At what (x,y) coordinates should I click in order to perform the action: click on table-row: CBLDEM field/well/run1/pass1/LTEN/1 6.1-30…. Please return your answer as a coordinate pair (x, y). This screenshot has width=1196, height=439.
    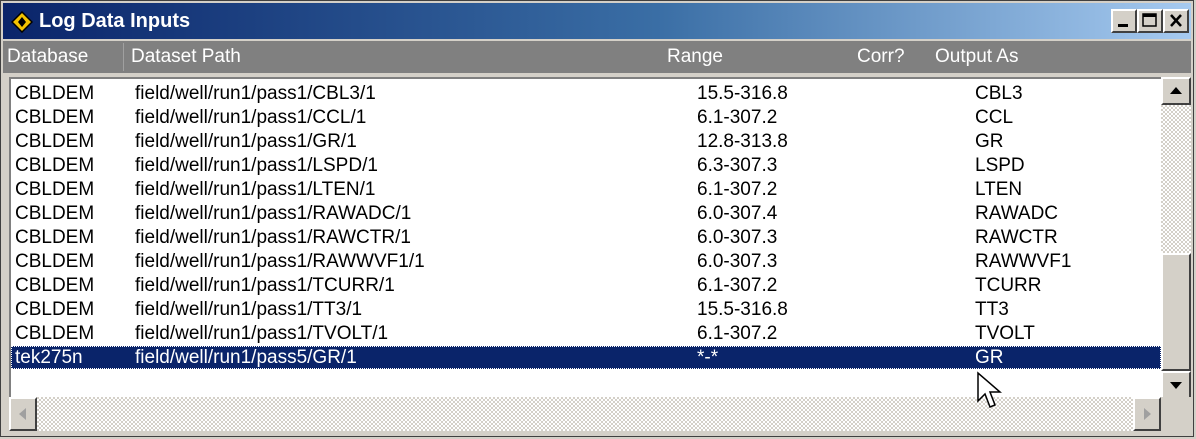
    Looking at the image, I should click on (586, 189).